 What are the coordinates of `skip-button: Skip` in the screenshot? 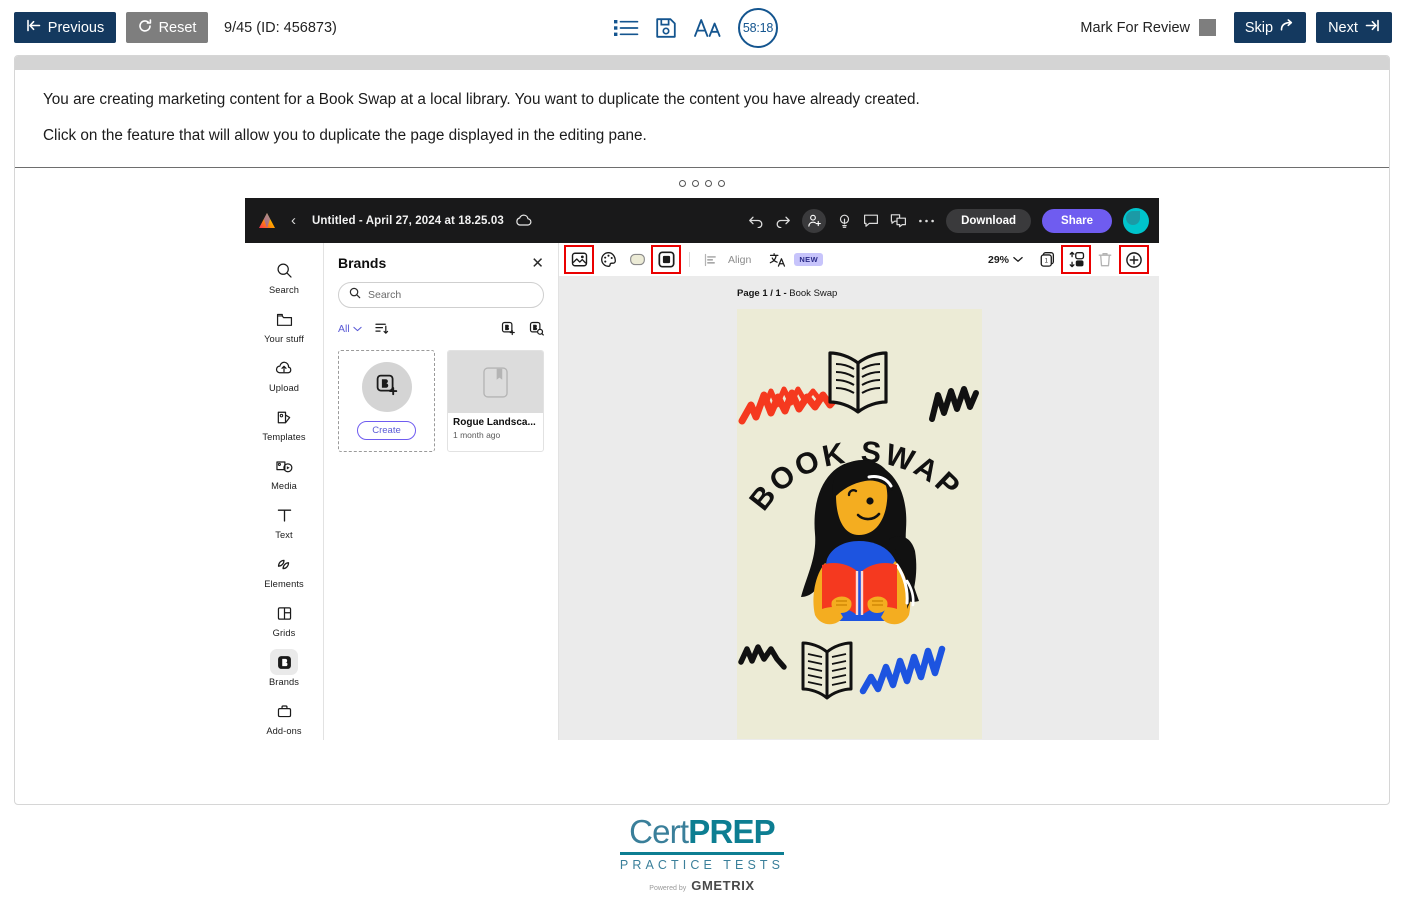 It's located at (1270, 27).